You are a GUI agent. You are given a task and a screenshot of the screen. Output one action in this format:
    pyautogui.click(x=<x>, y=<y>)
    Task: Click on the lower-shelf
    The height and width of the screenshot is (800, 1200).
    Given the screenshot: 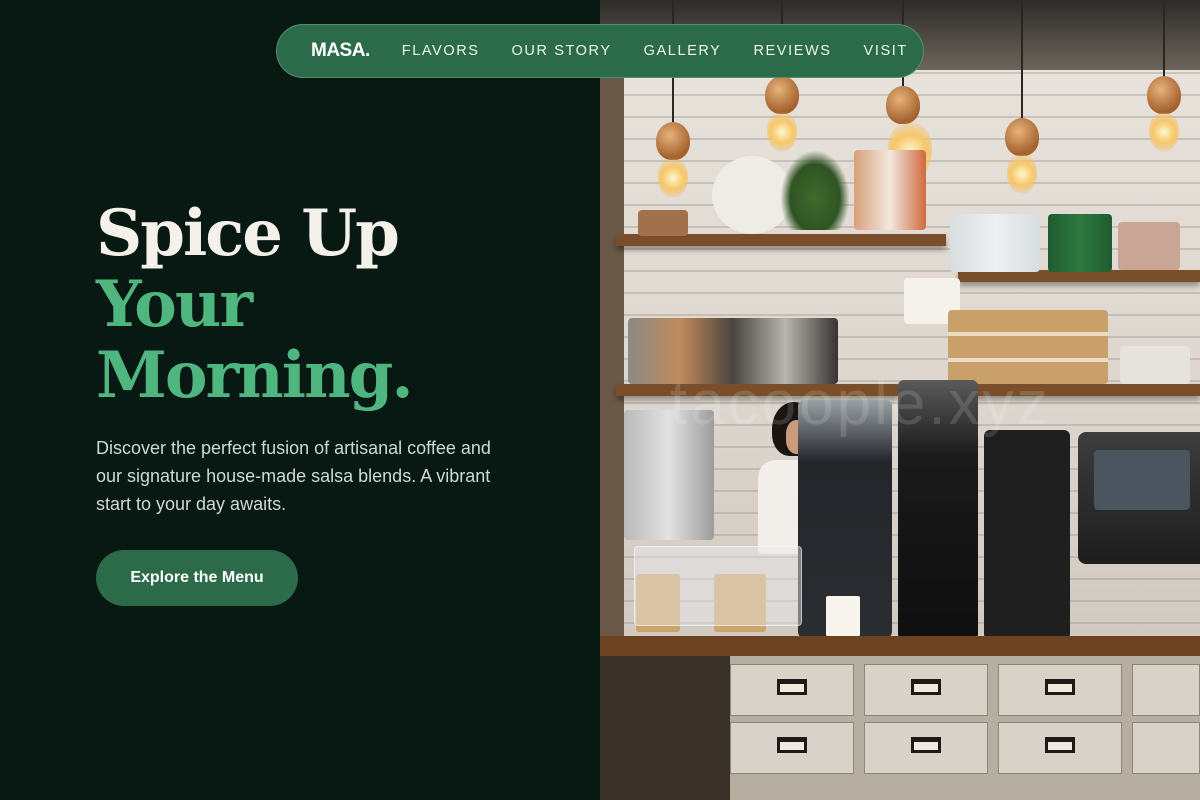 What is the action you would take?
    pyautogui.click(x=665, y=728)
    